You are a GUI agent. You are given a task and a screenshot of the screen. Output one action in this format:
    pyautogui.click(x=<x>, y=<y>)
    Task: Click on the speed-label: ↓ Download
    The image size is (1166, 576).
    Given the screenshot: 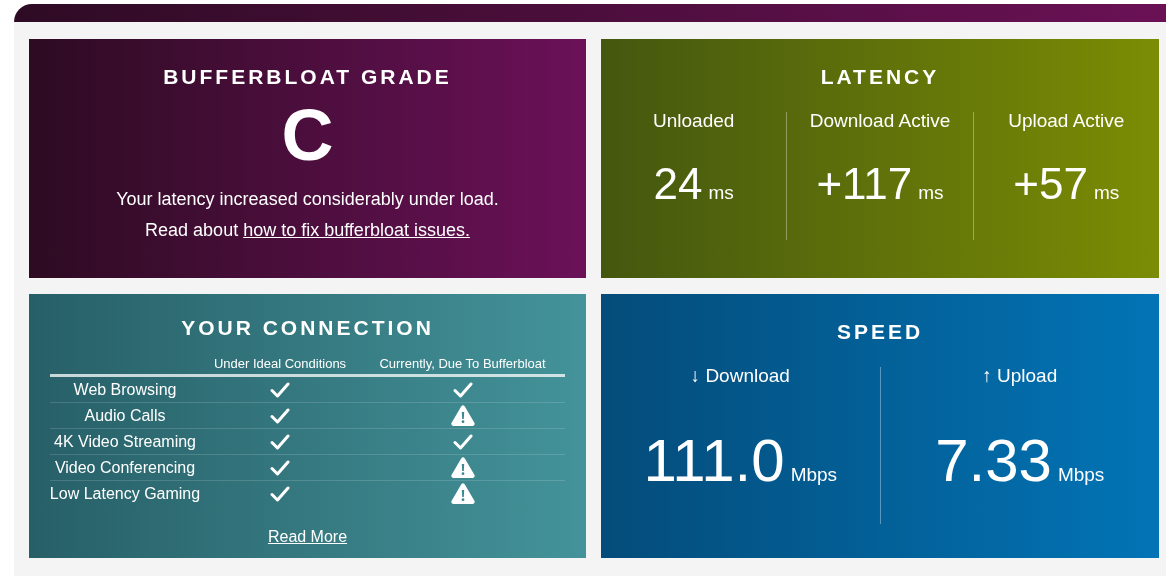 What is the action you would take?
    pyautogui.click(x=740, y=376)
    